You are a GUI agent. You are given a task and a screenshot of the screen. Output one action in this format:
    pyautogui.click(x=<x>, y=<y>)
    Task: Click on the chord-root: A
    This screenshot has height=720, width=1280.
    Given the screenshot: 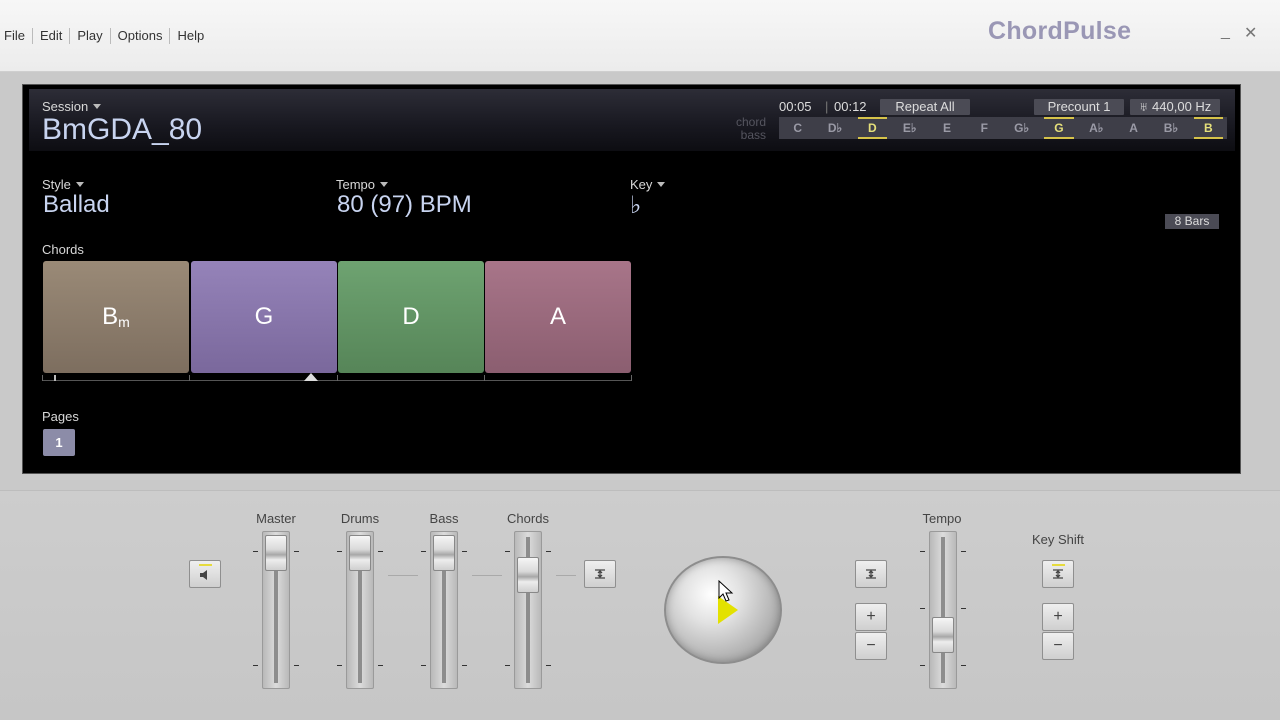 What is the action you would take?
    pyautogui.click(x=557, y=316)
    